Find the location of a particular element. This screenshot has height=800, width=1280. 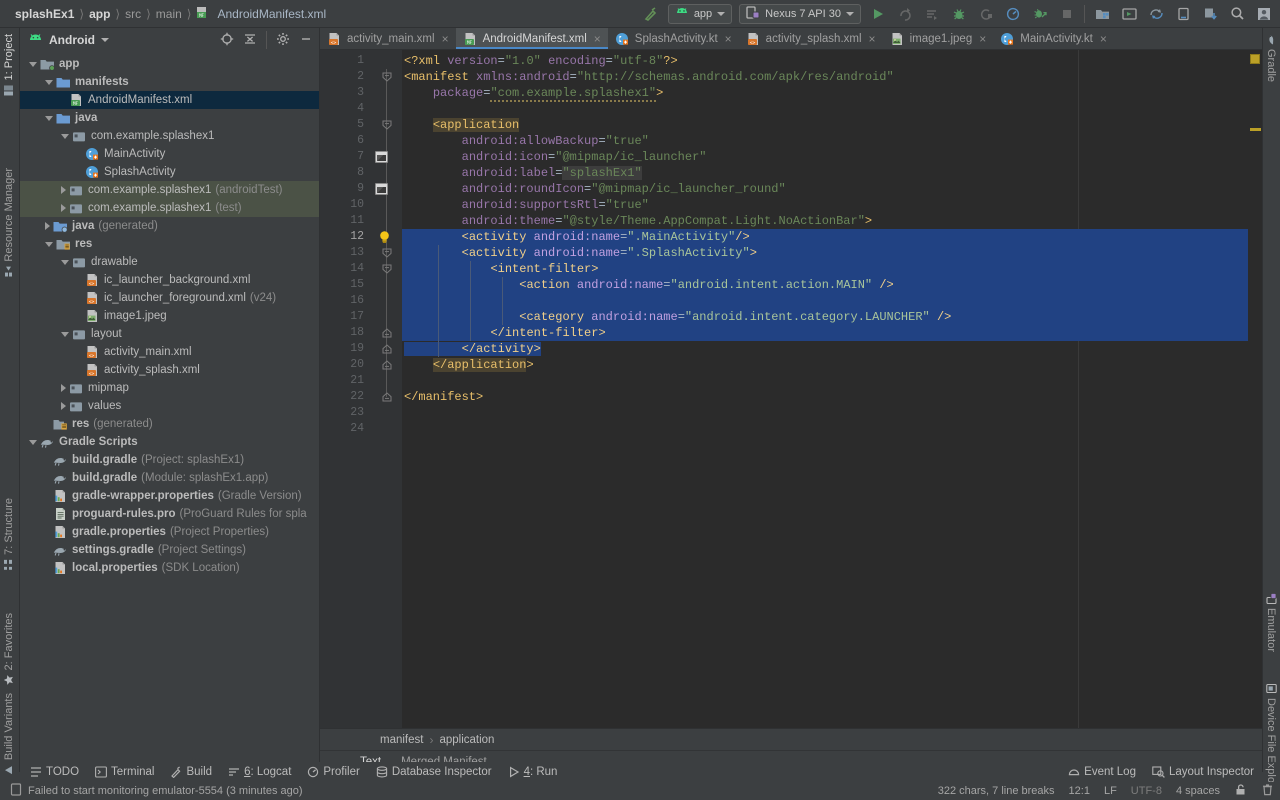

line-number: 12 is located at coordinates (345, 237).